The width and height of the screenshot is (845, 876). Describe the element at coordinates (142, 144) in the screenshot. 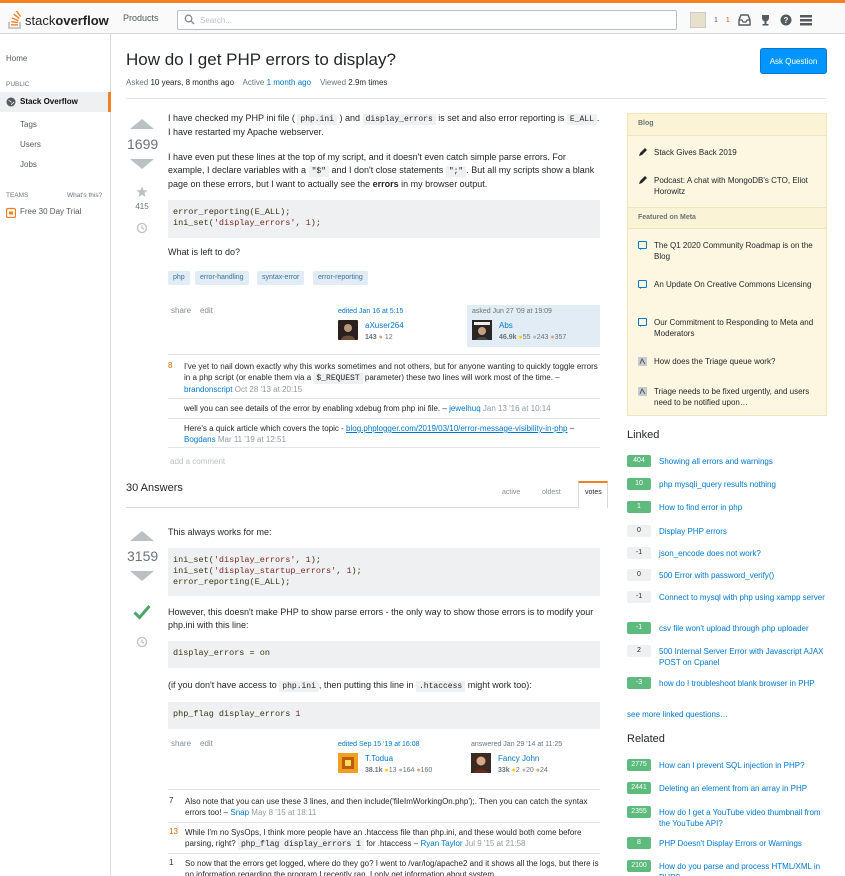

I see `question-vote-panel: 1699` at that location.